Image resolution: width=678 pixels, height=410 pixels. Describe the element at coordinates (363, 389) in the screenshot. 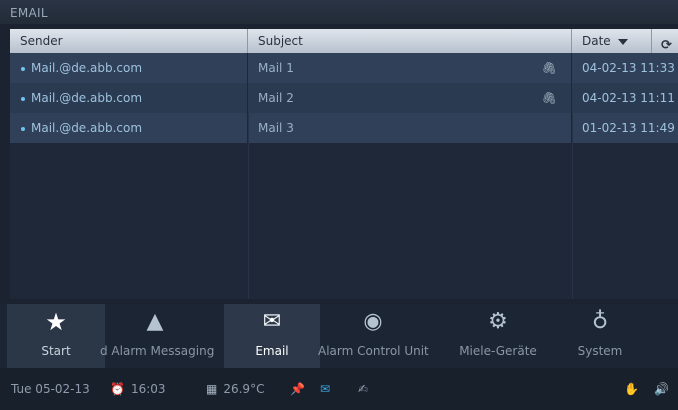

I see `mute-icon: ✍` at that location.